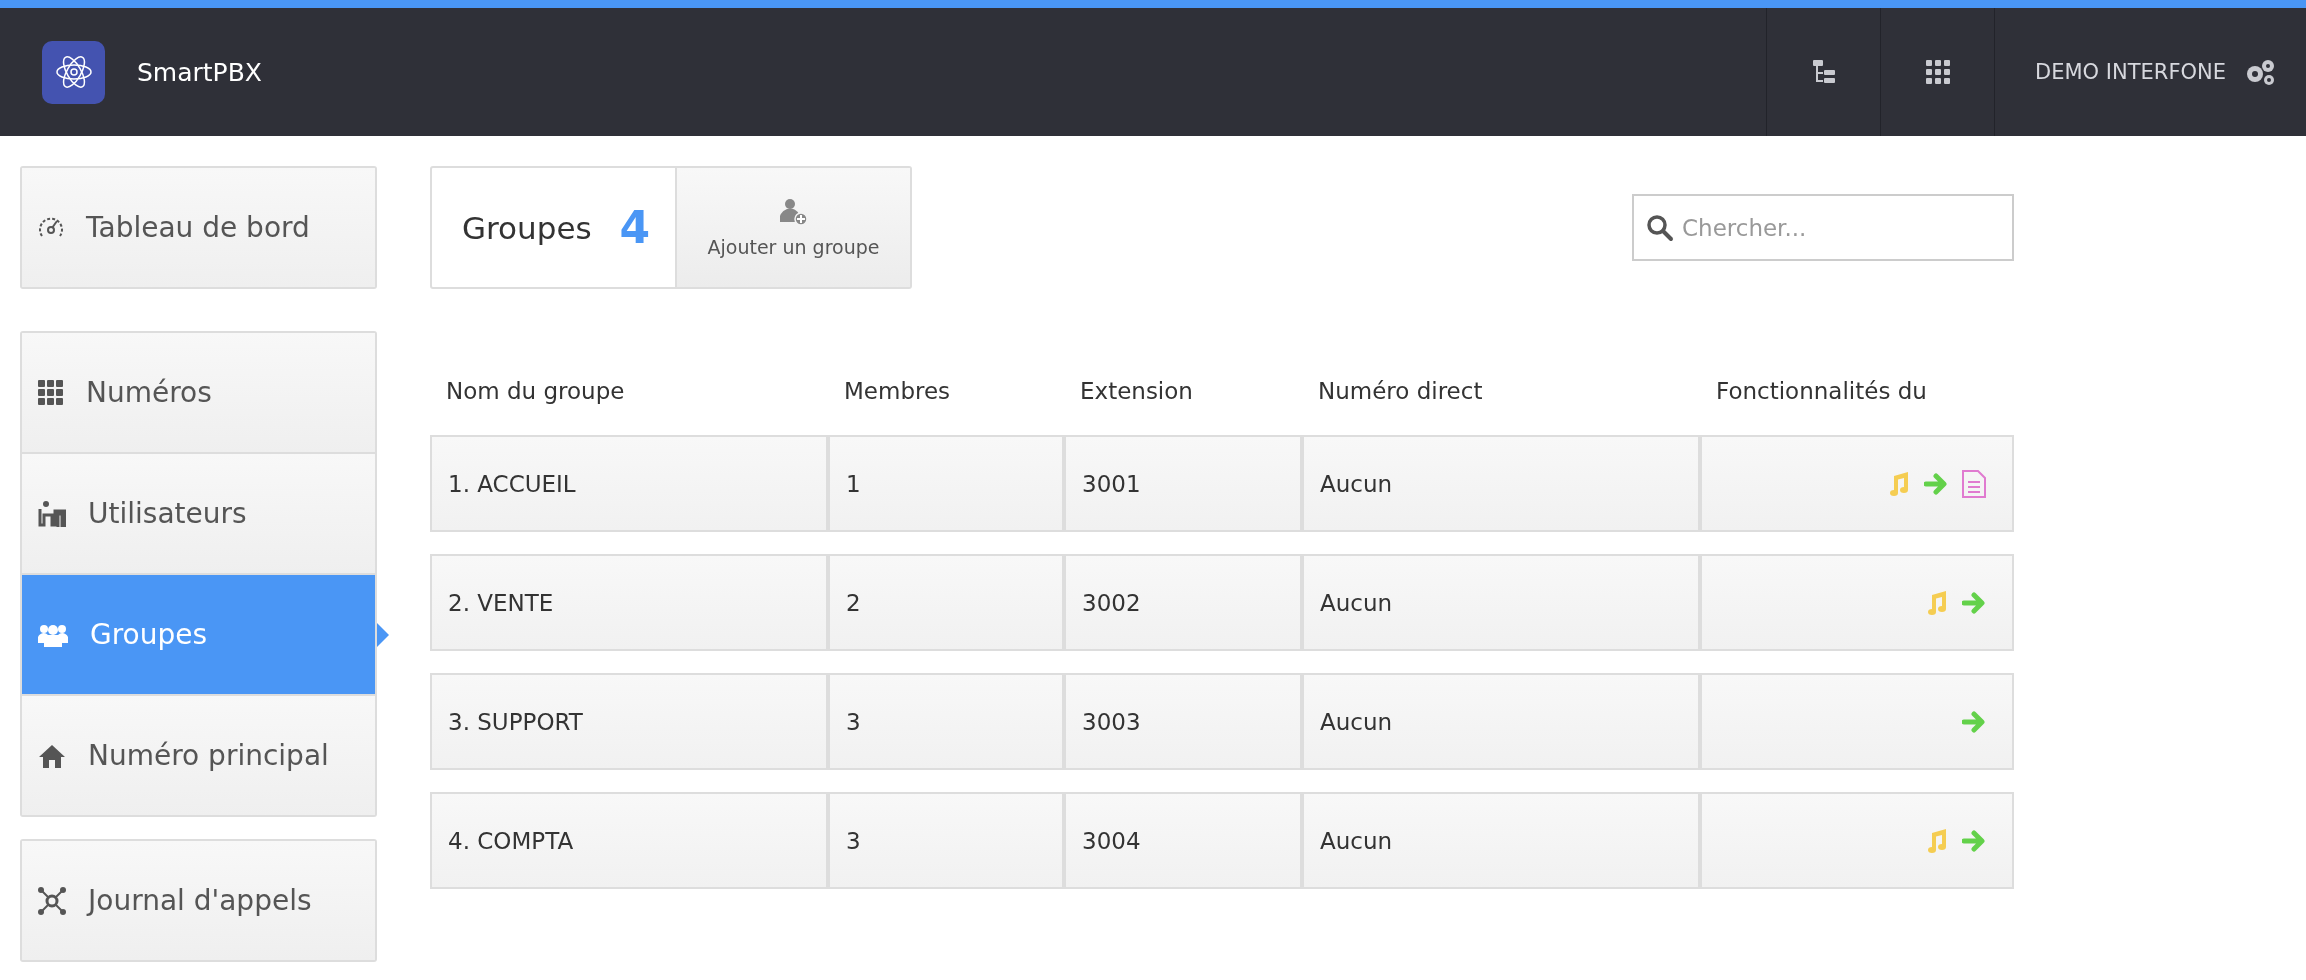 The height and width of the screenshot is (980, 2306). Describe the element at coordinates (1823, 72) in the screenshot. I see `tree-icon` at that location.